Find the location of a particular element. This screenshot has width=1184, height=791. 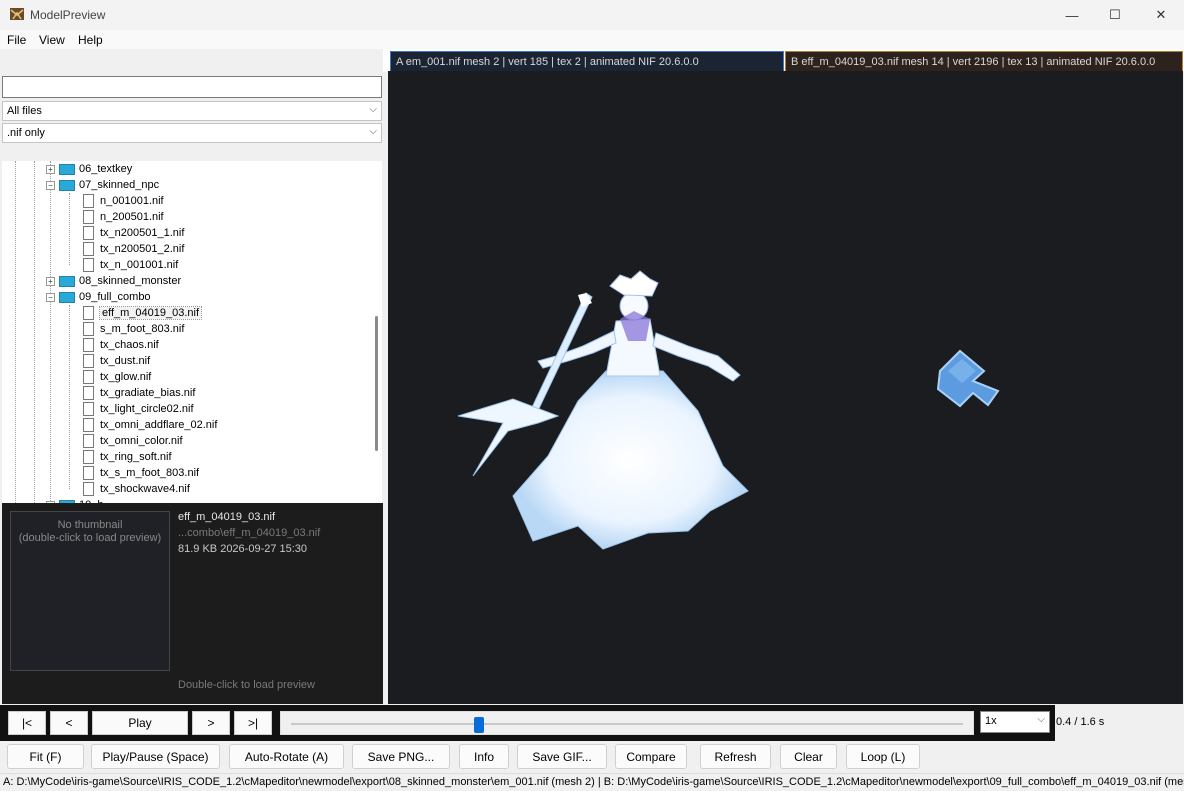

folder-label: 07_skinned_npc is located at coordinates (119, 185).